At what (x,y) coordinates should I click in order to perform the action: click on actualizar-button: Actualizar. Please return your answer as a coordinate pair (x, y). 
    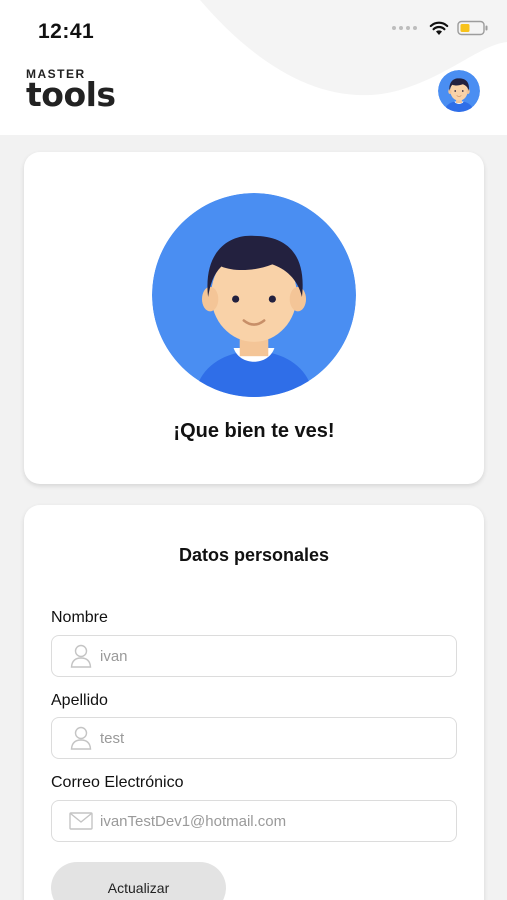
    Looking at the image, I should click on (138, 881).